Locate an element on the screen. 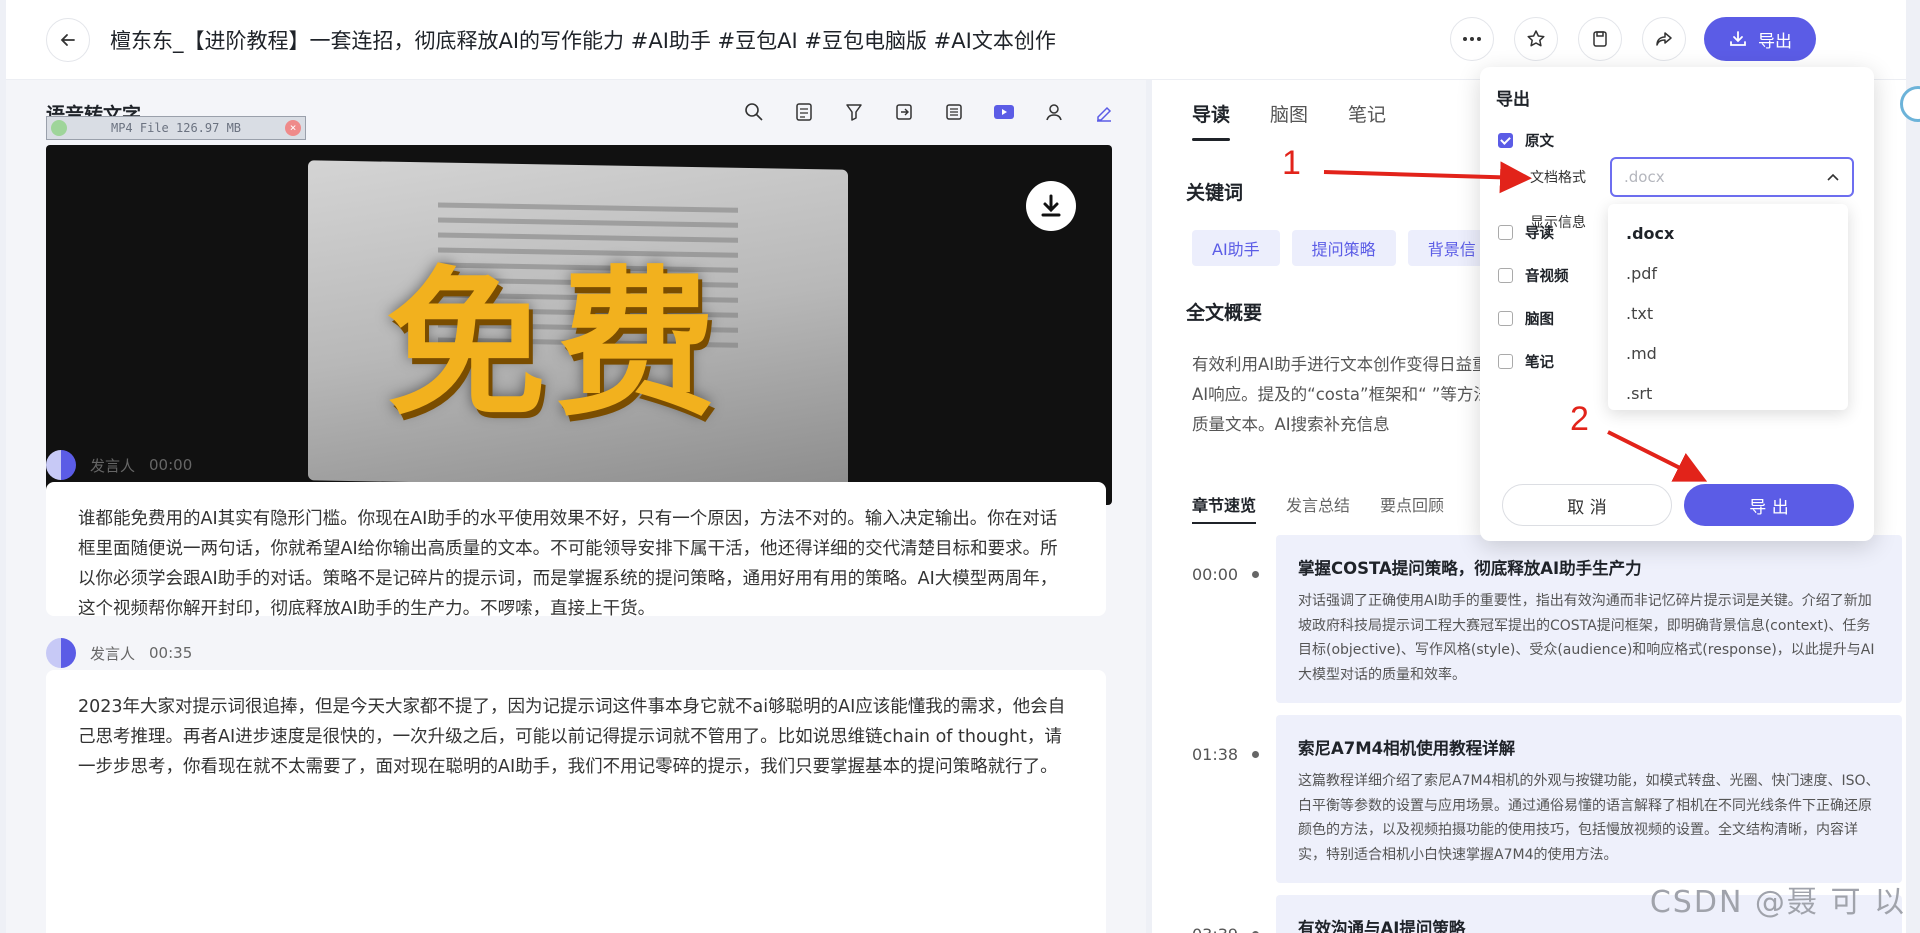 This screenshot has width=1920, height=933. arrow-to-export is located at coordinates (1657, 456).